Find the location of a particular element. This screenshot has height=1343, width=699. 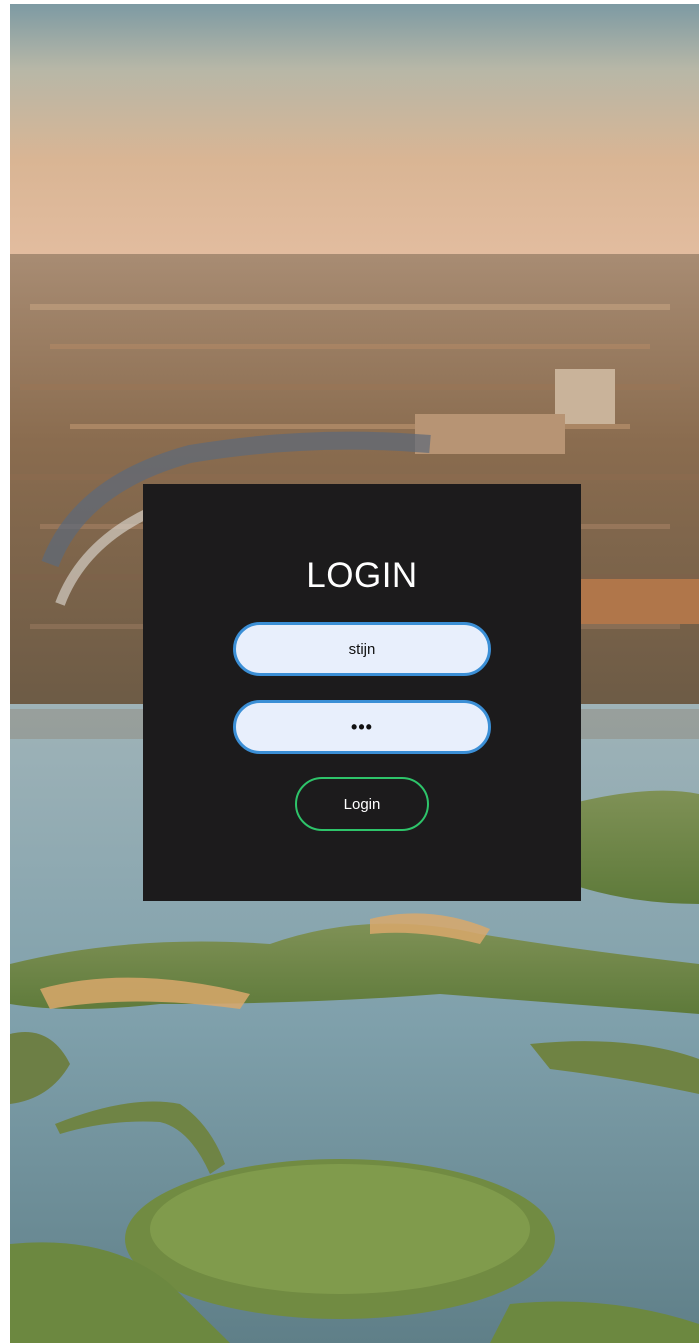

password-input is located at coordinates (362, 727).